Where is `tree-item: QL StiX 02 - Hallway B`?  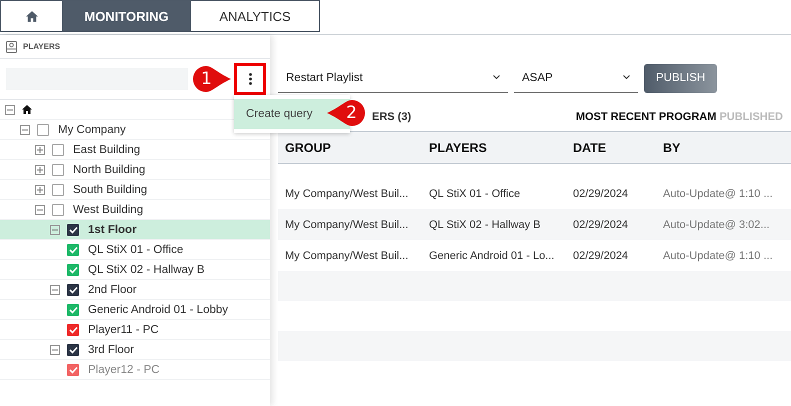
tree-item: QL StiX 02 - Hallway B is located at coordinates (135, 270).